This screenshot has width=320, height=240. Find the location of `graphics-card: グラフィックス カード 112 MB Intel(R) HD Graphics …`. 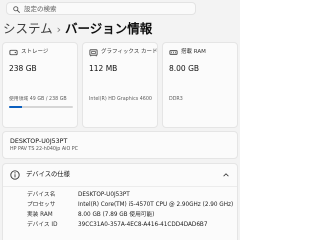

graphics-card: グラフィックス カード 112 MB Intel(R) HD Graphics … is located at coordinates (120, 85).